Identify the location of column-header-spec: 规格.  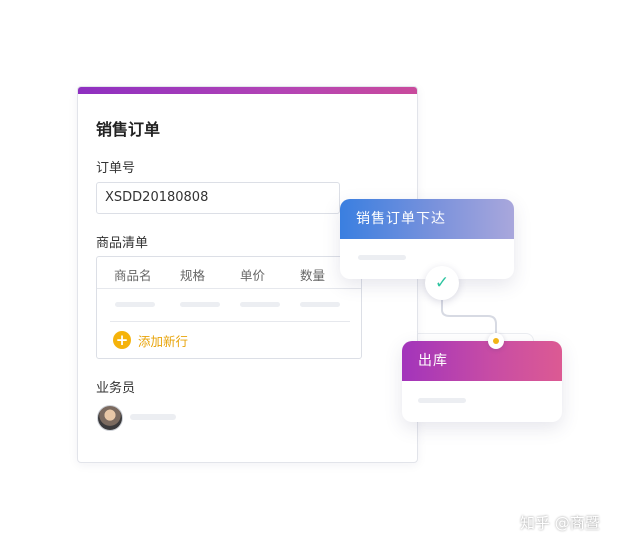
(193, 275).